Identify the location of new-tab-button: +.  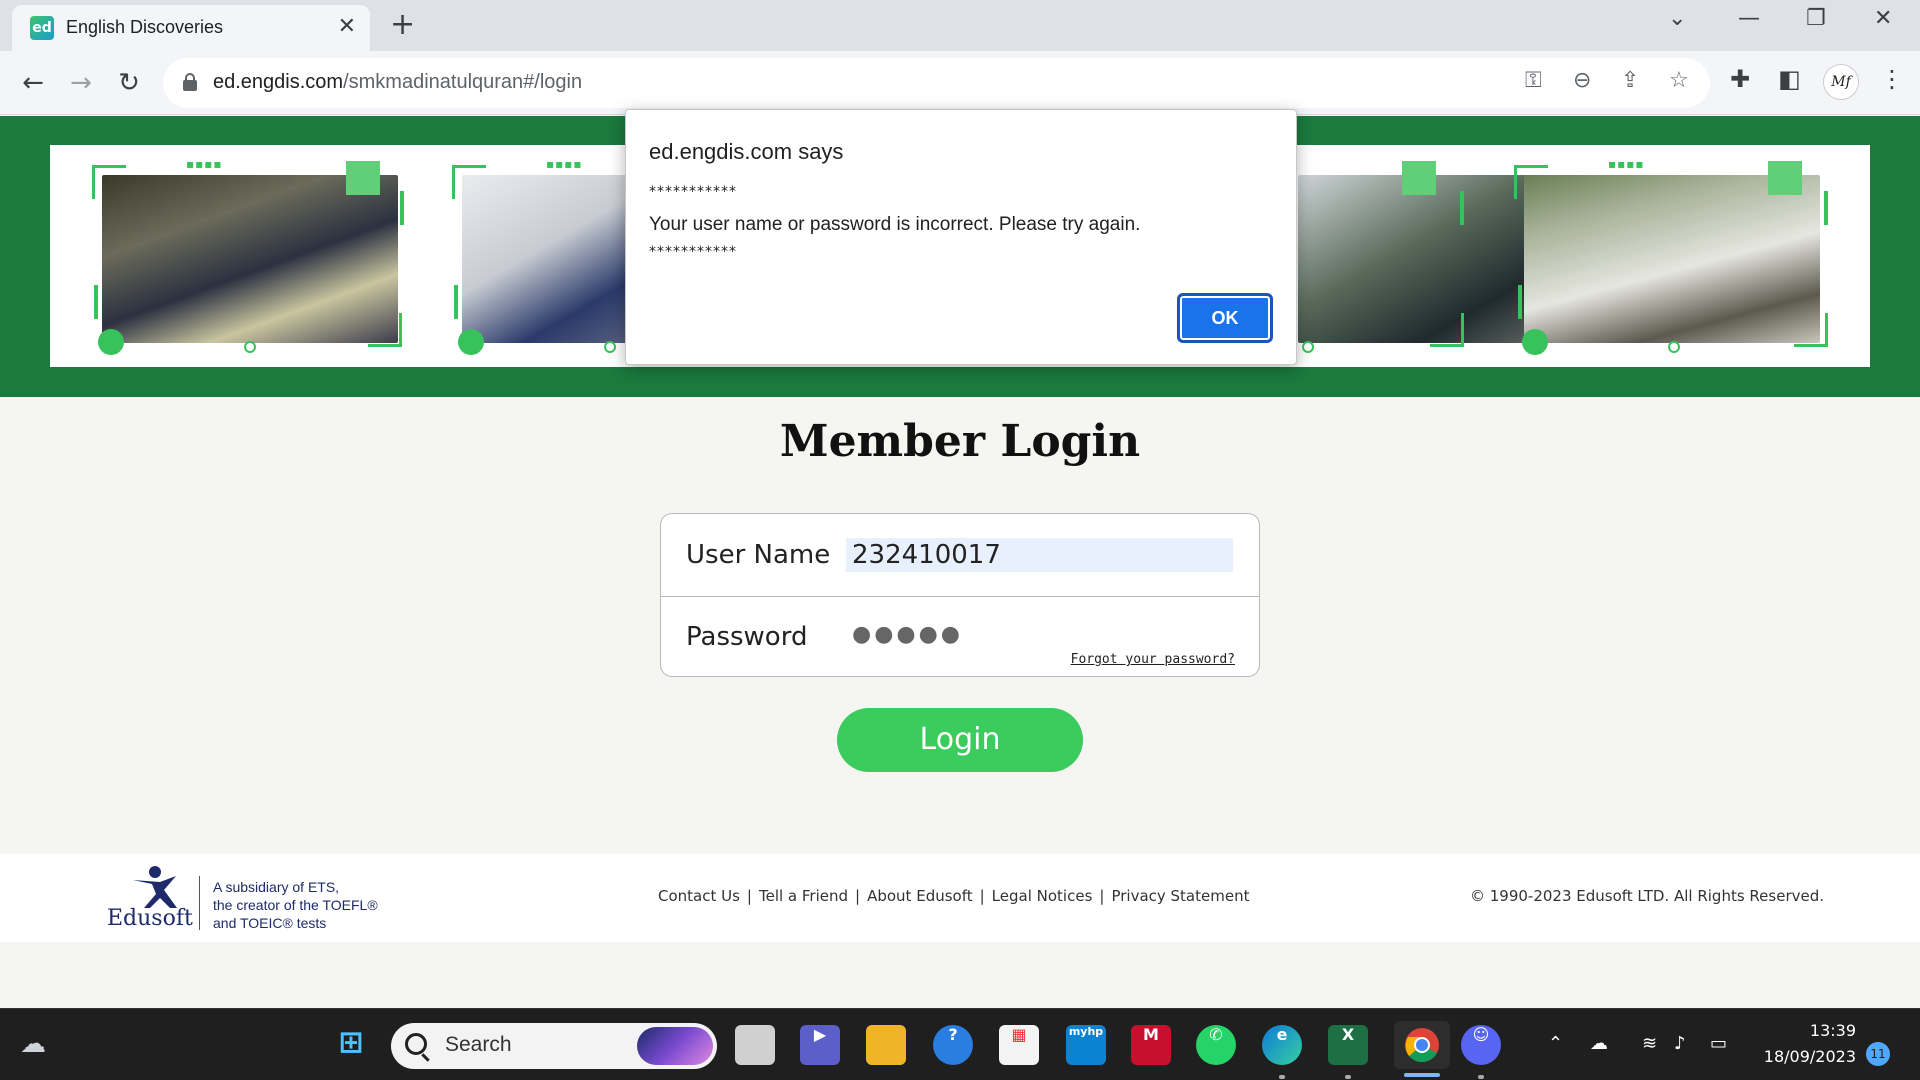
(402, 25).